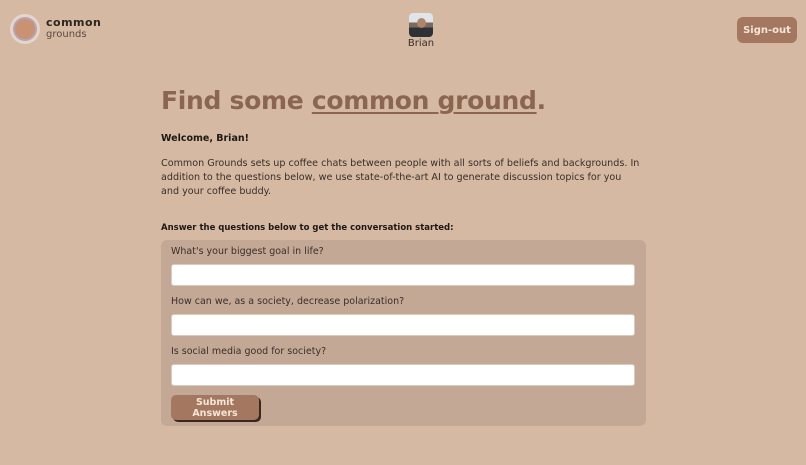 The width and height of the screenshot is (806, 465). I want to click on page-title: Find some common ground., so click(403, 100).